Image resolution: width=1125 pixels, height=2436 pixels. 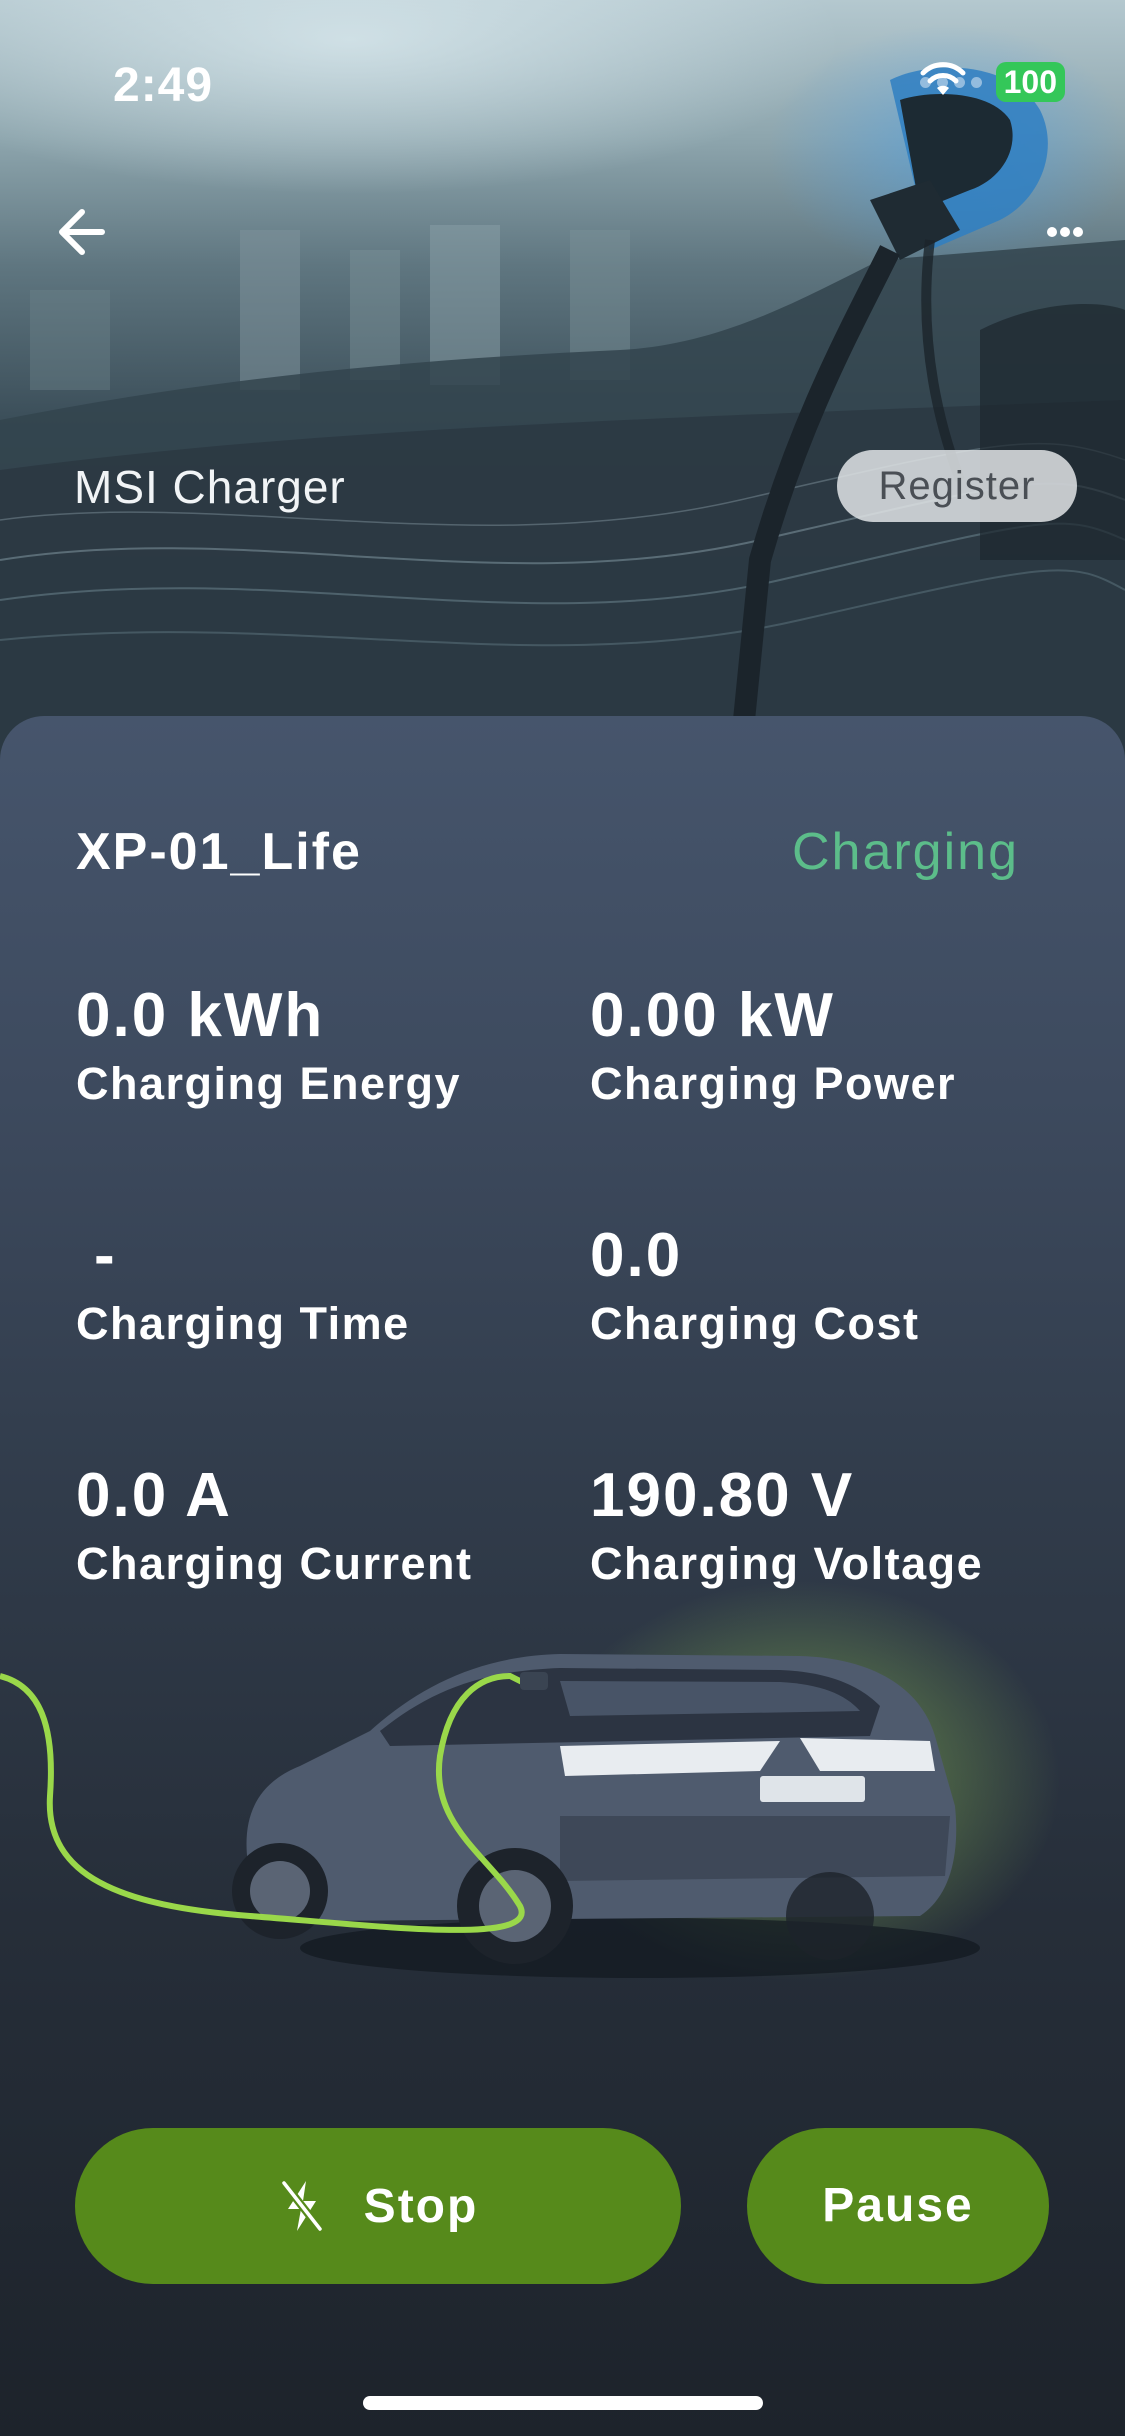 What do you see at coordinates (787, 1563) in the screenshot?
I see `stat-label: Charging Voltage` at bounding box center [787, 1563].